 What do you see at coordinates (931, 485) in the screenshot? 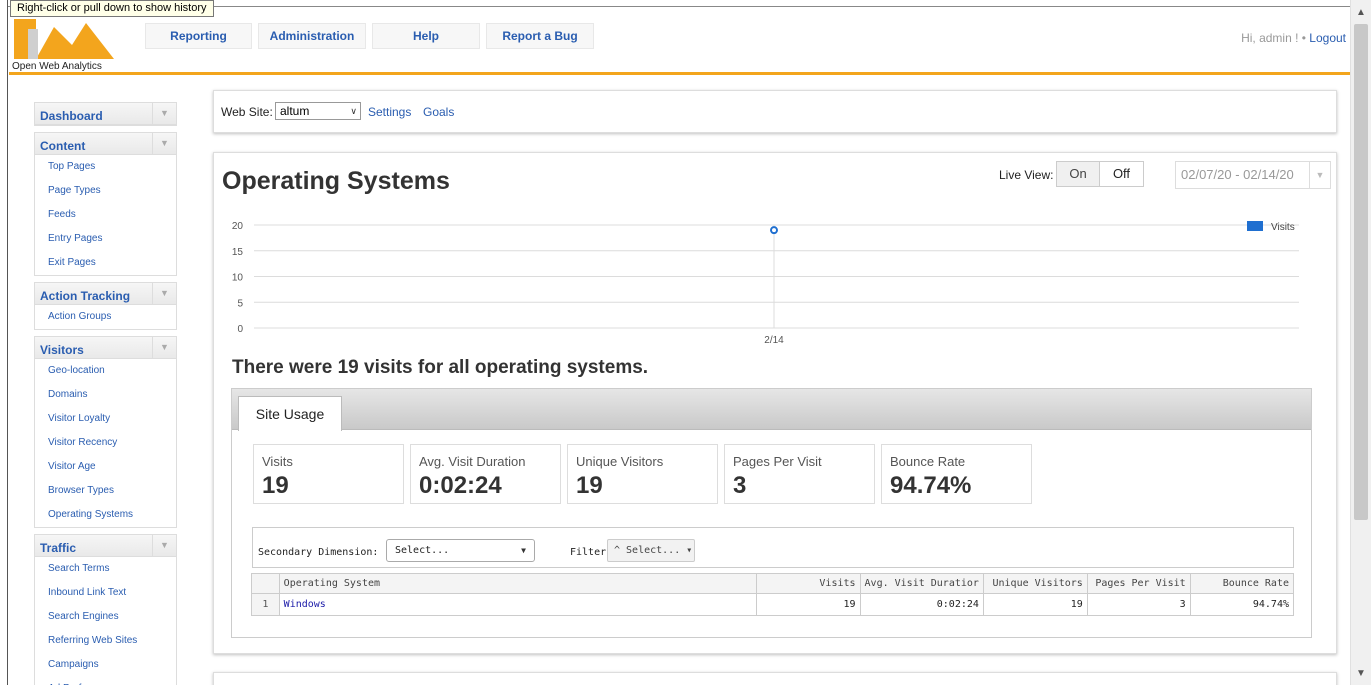
I see `metric-value: 94.74%` at bounding box center [931, 485].